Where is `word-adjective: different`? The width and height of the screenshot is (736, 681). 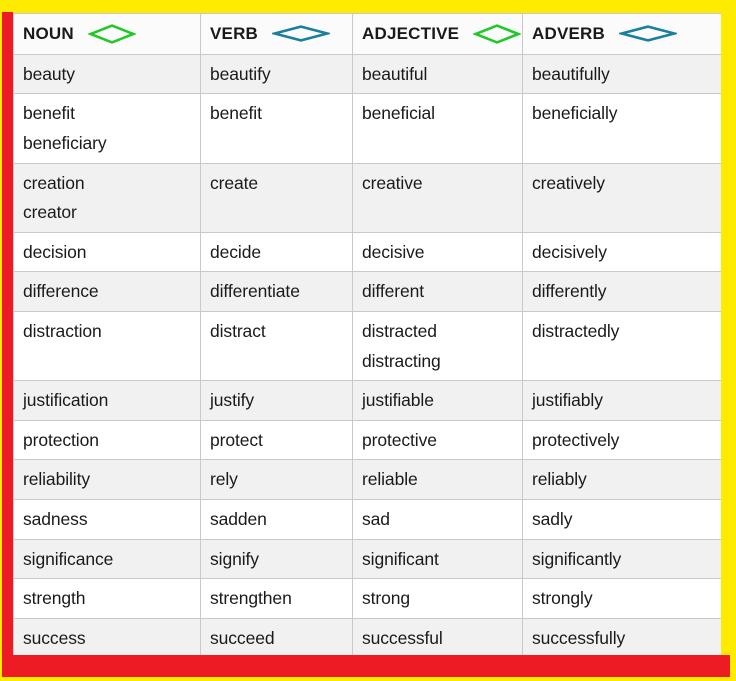
word-adjective: different is located at coordinates (393, 291).